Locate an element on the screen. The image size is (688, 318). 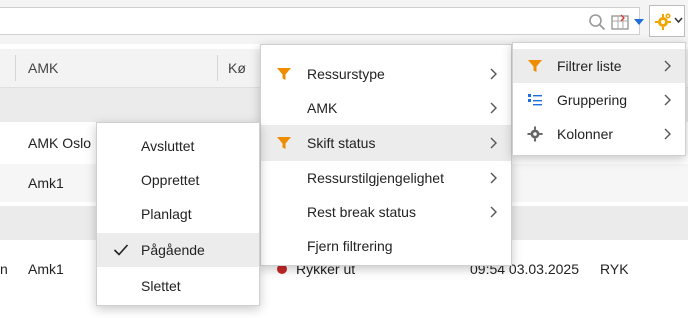
toolbar is located at coordinates (344, 22).